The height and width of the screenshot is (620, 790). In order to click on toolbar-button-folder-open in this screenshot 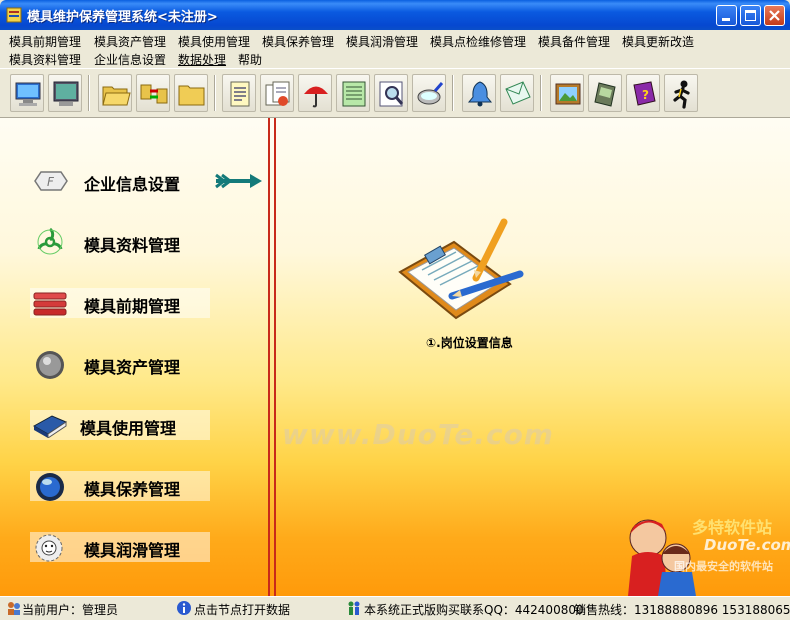, I will do `click(115, 93)`.